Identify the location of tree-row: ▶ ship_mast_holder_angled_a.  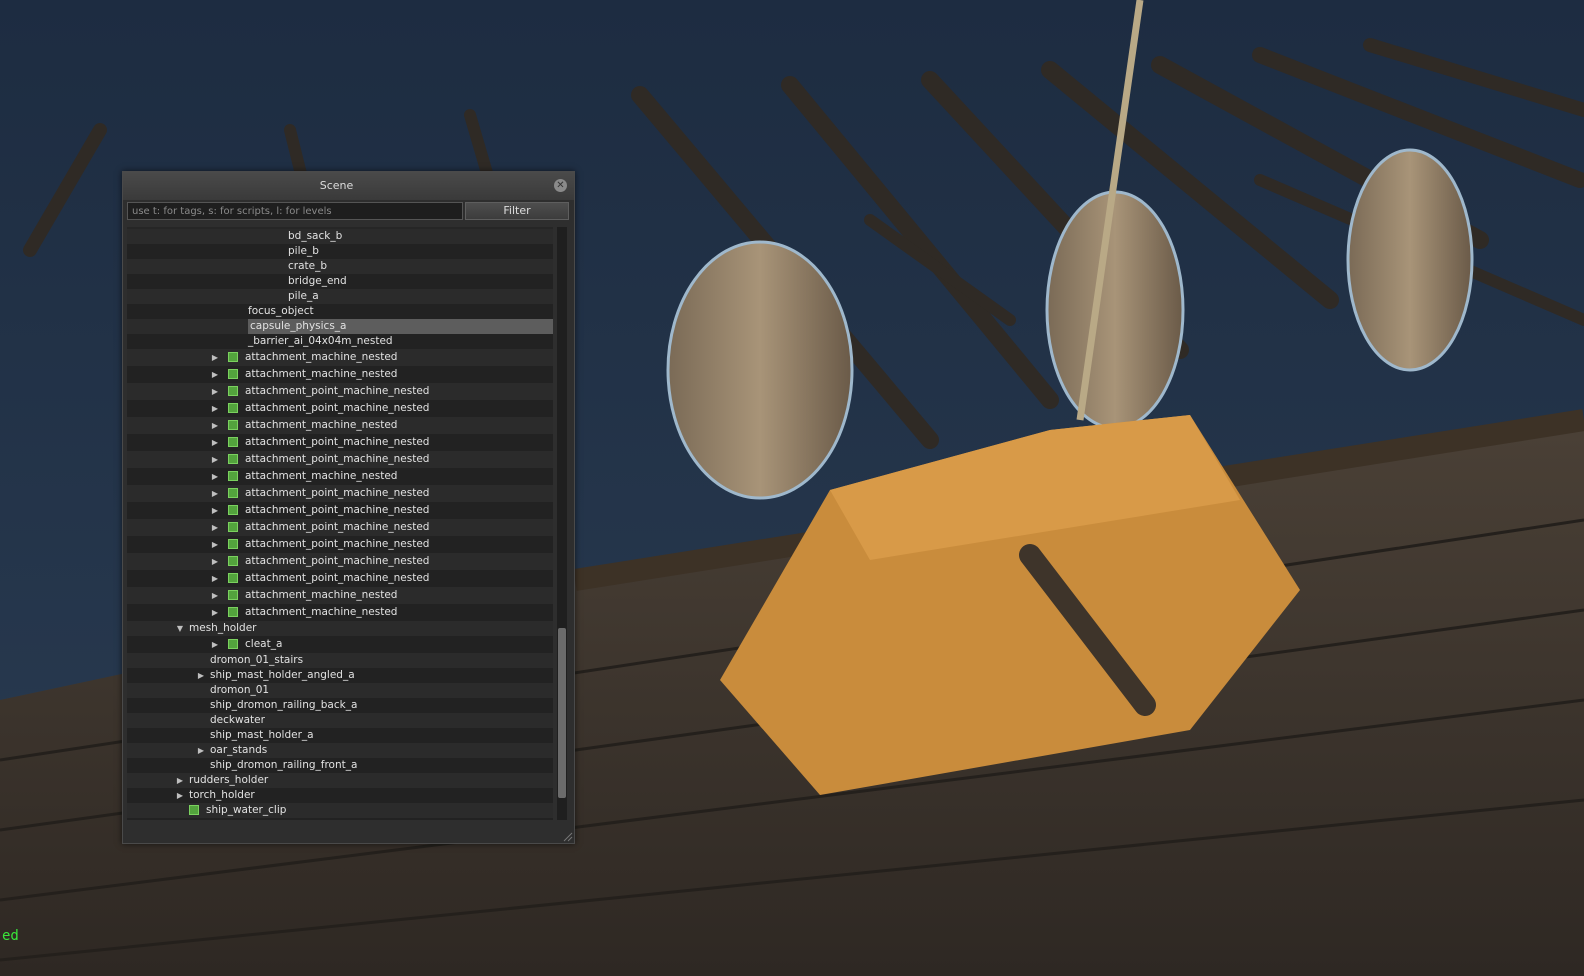
(340, 675).